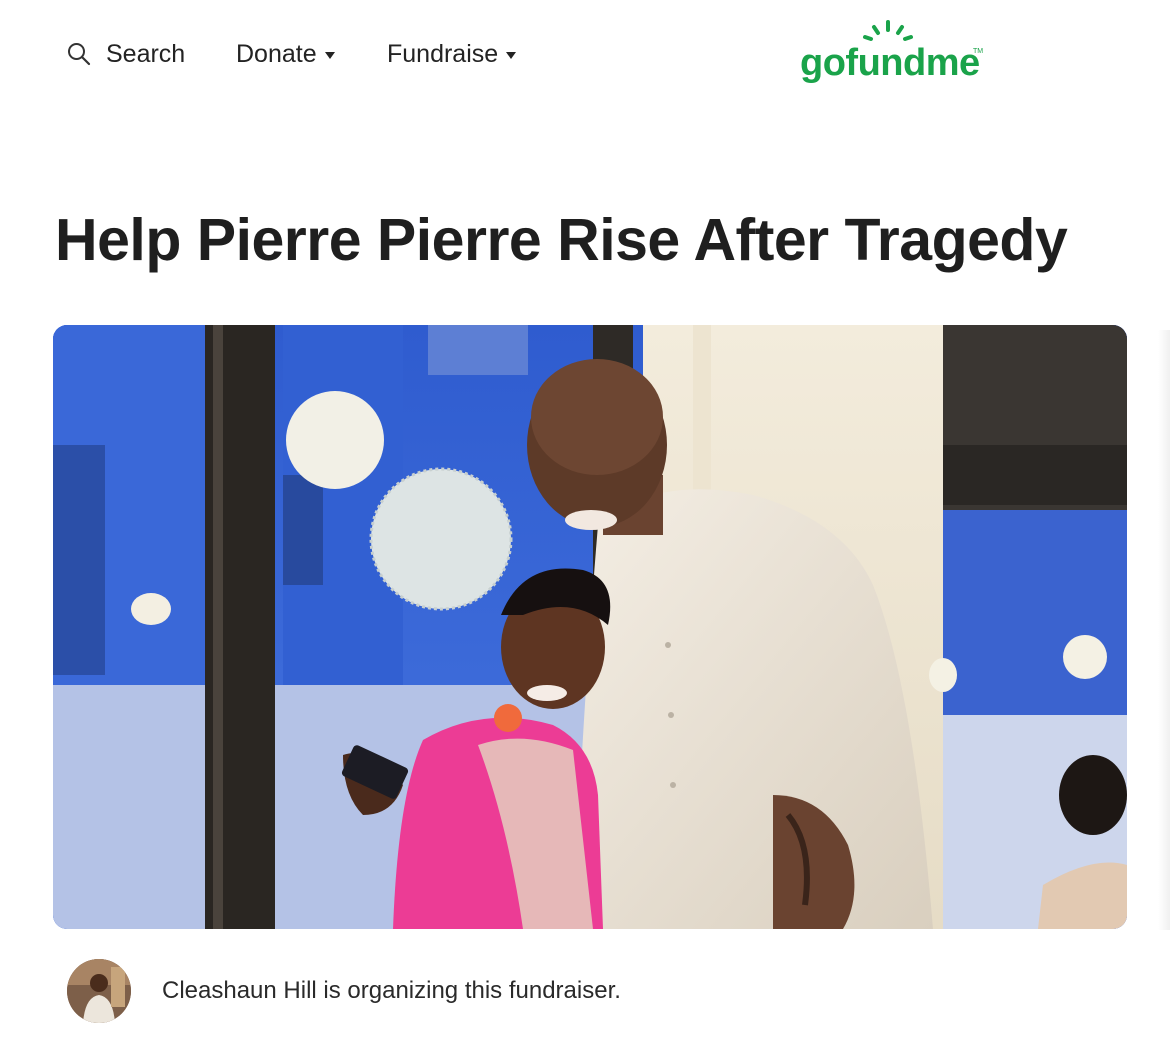 This screenshot has width=1170, height=1052. I want to click on gofundme-logo: gofundme TM, so click(895, 55).